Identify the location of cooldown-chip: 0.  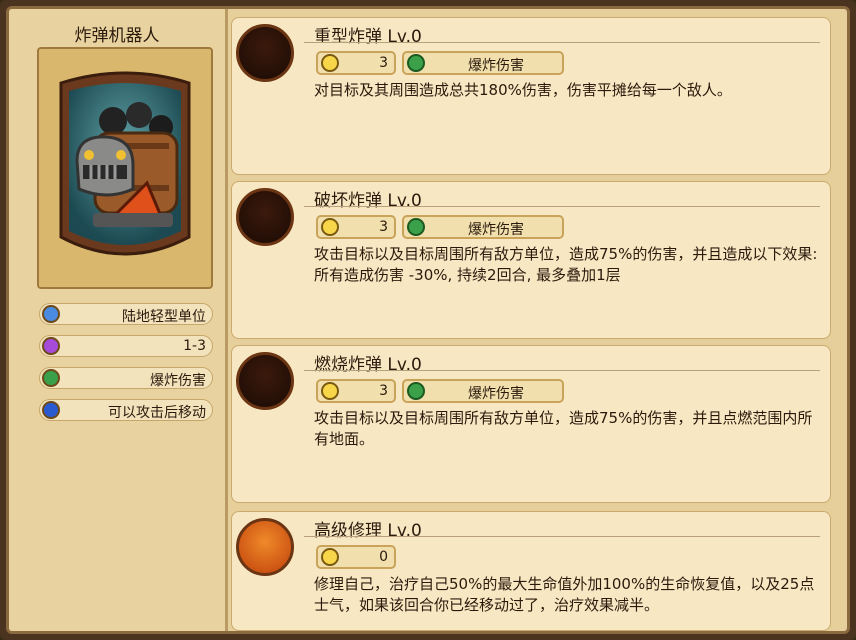
(356, 557).